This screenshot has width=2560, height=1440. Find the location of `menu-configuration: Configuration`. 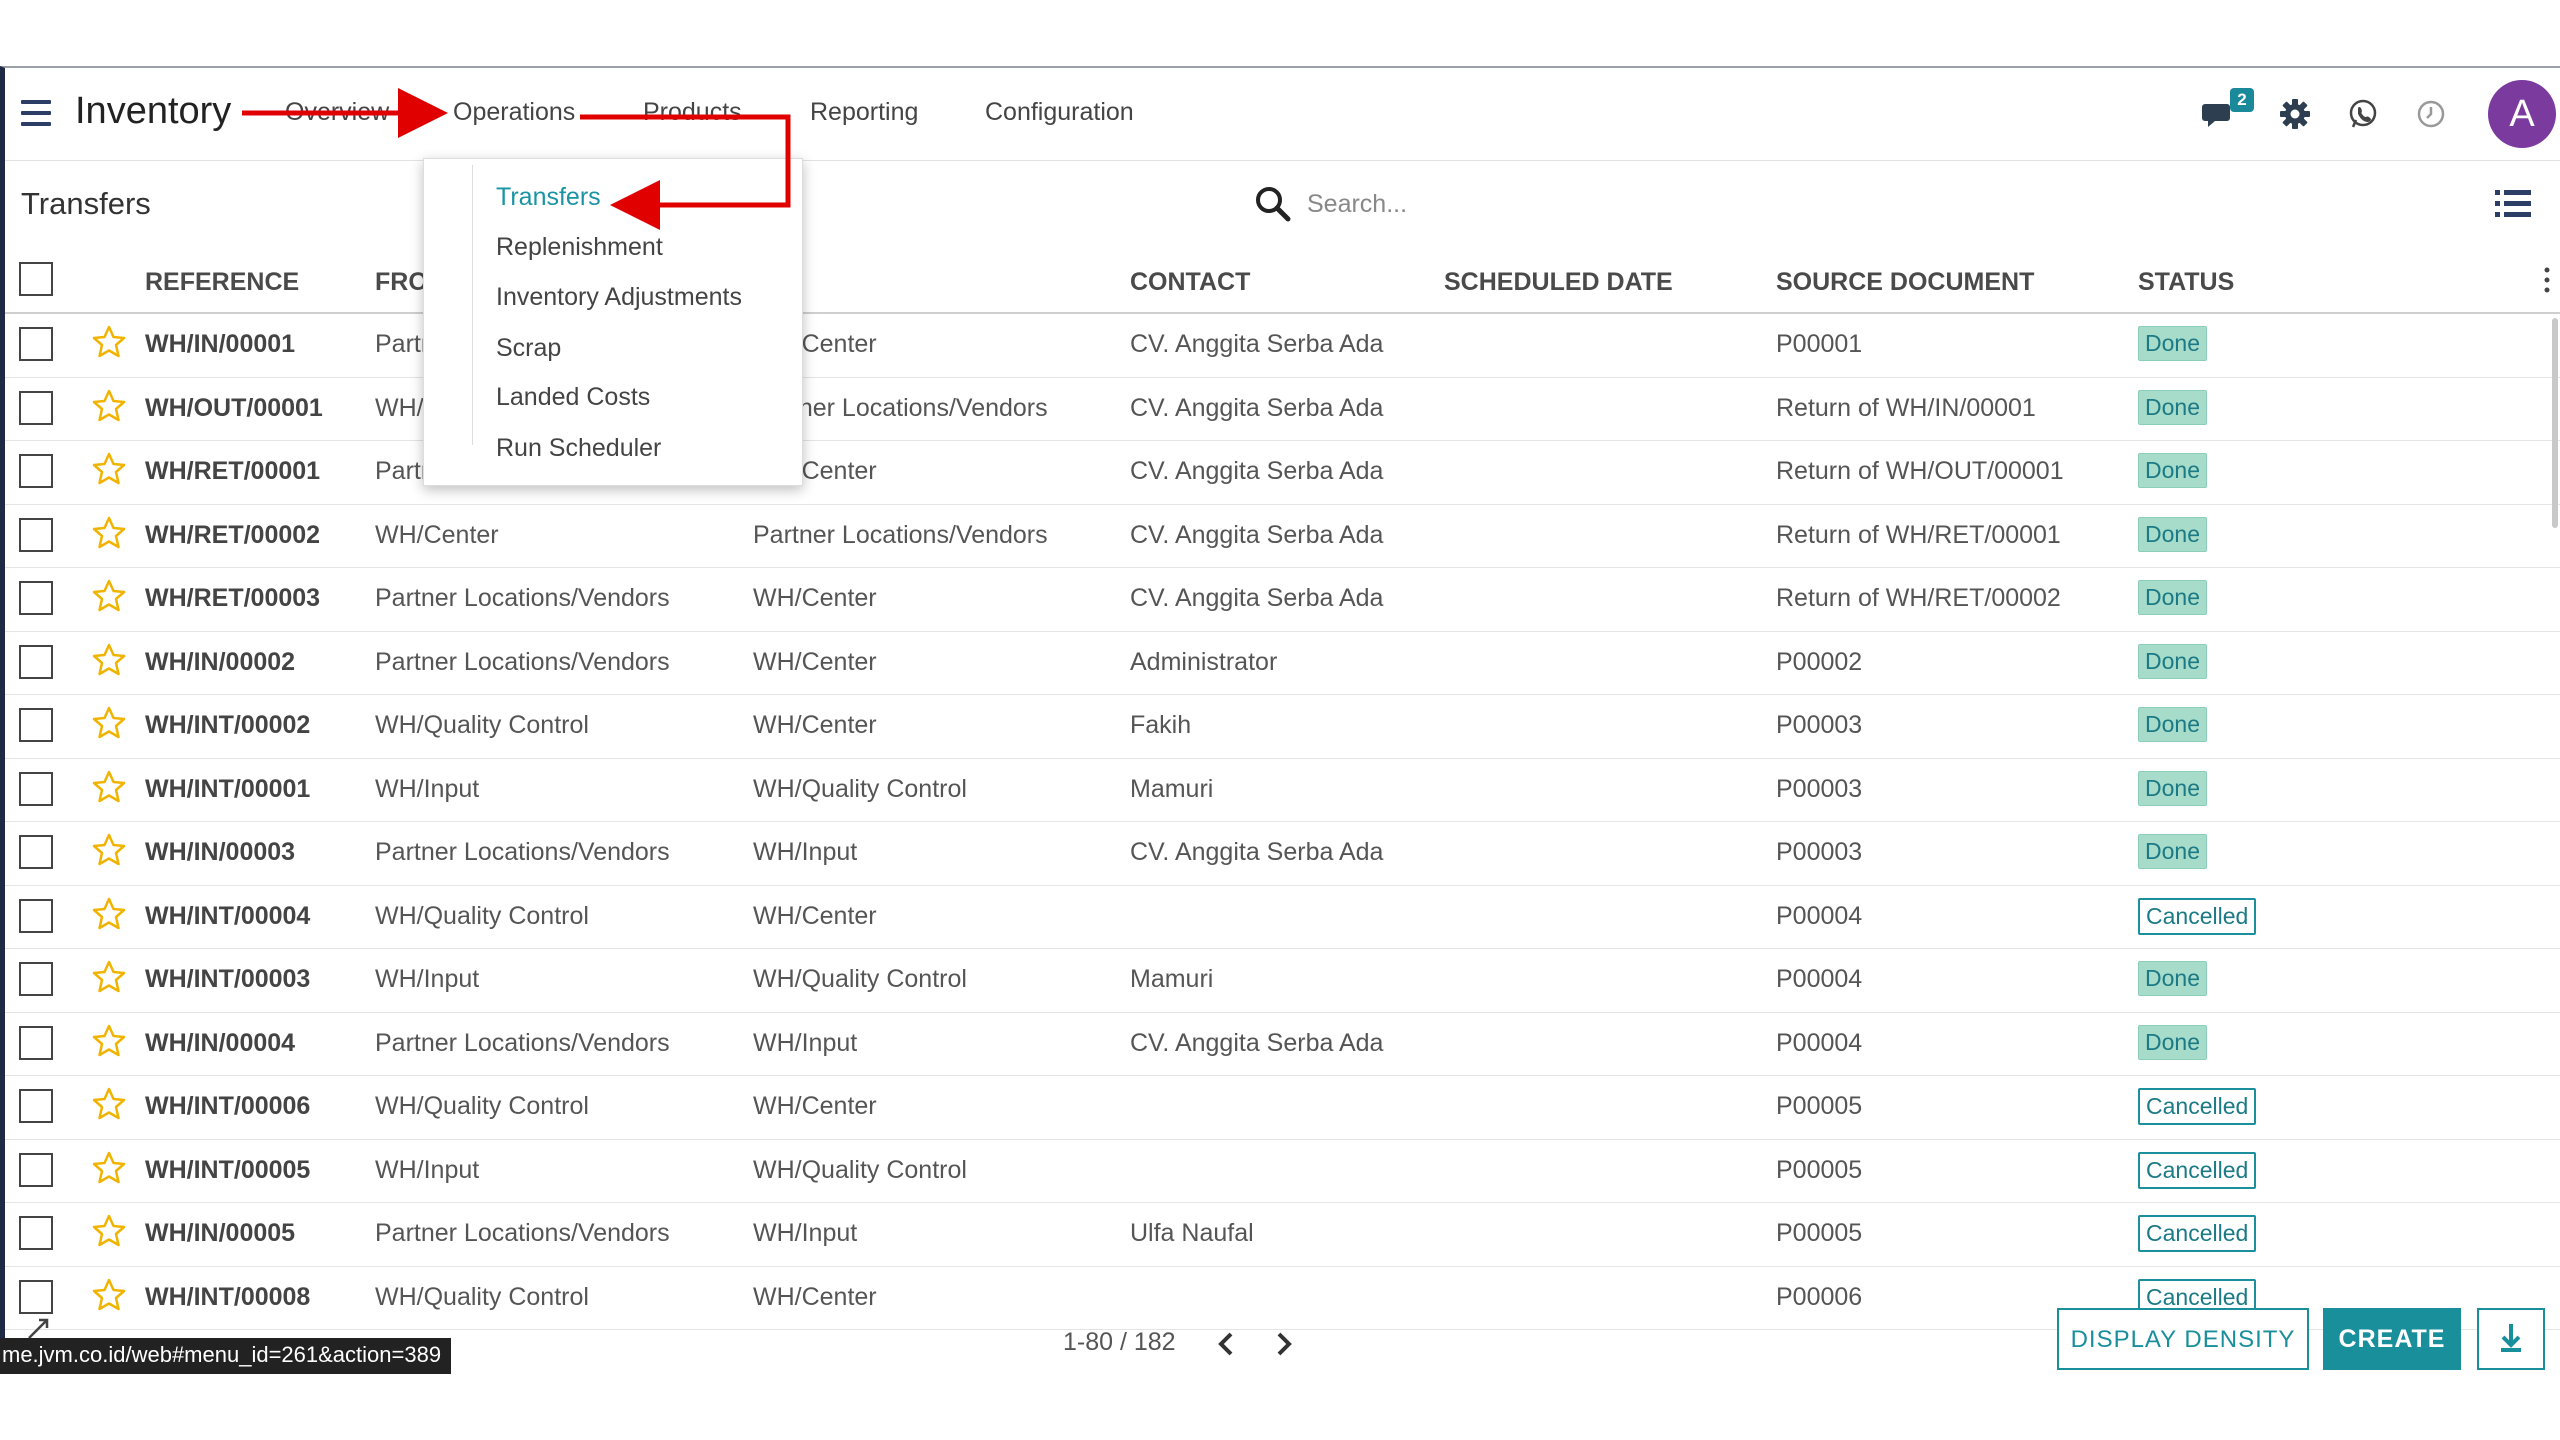

menu-configuration: Configuration is located at coordinates (1059, 112).